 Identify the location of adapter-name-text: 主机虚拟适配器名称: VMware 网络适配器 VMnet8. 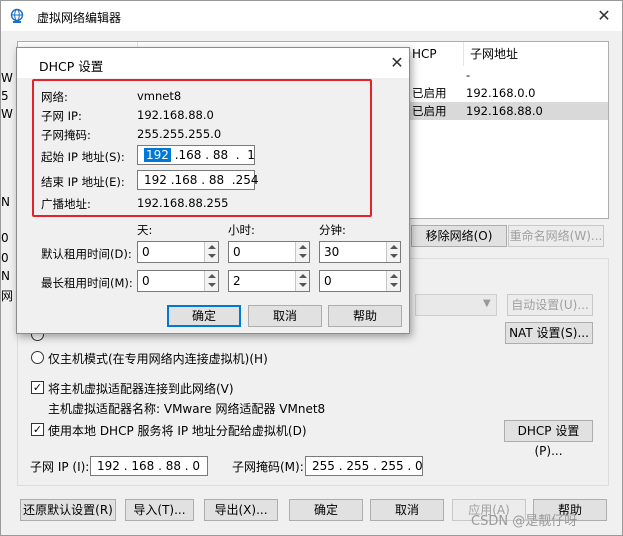
(187, 409).